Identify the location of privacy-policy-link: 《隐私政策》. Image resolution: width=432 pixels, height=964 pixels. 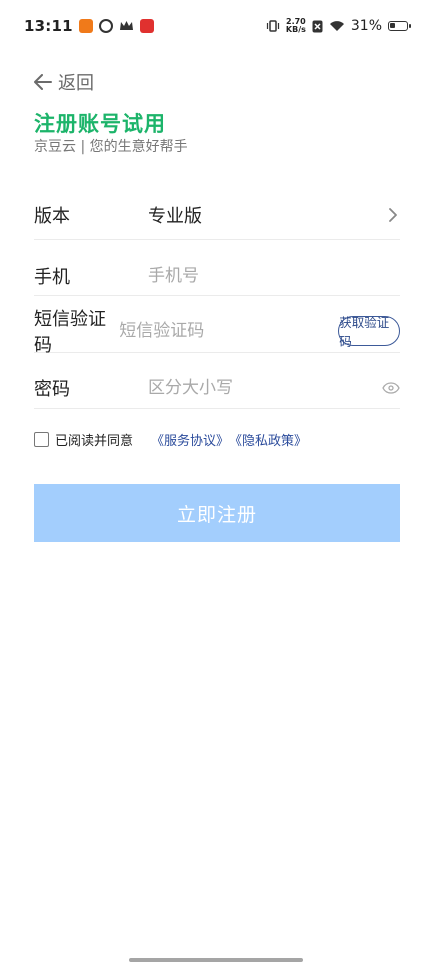
(268, 439).